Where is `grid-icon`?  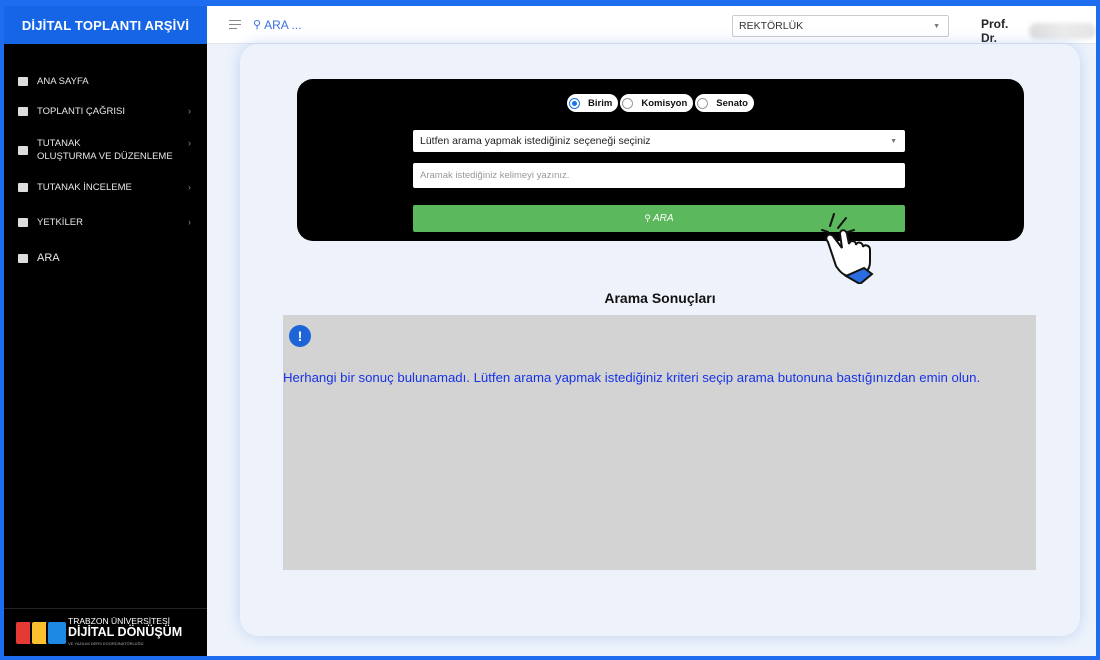 grid-icon is located at coordinates (23, 81).